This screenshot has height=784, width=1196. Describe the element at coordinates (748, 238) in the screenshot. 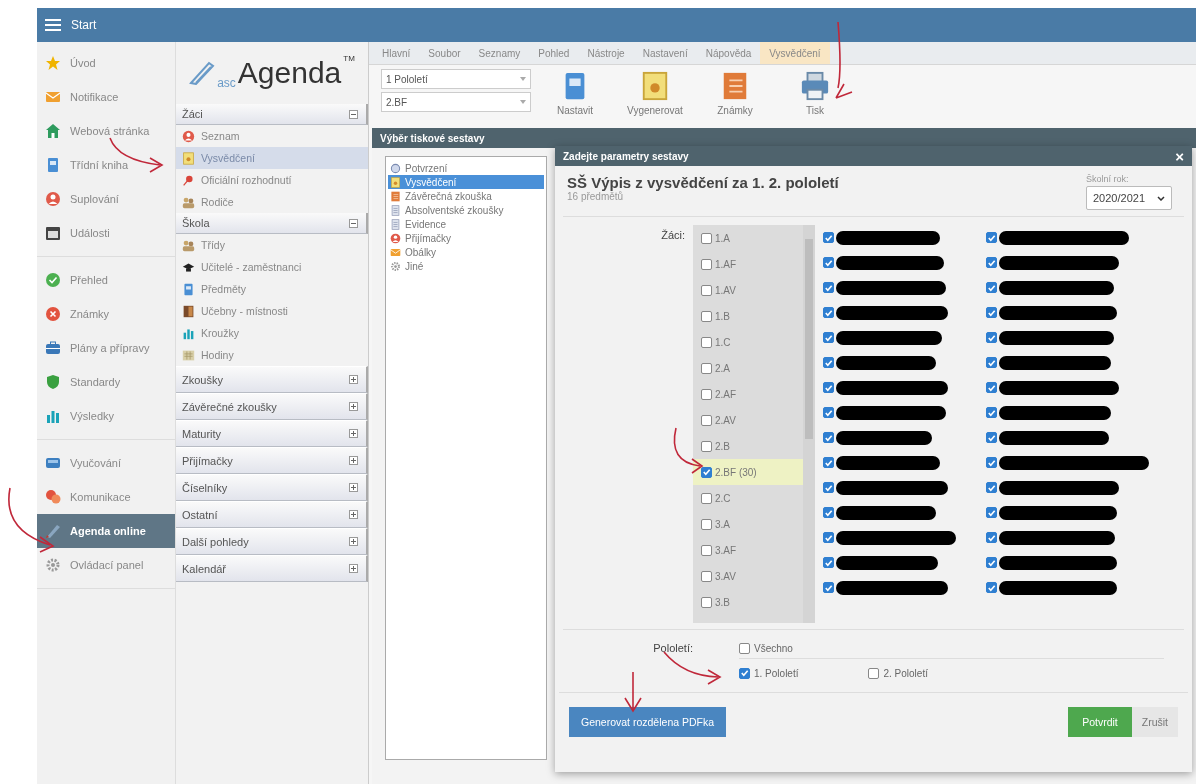

I see `class-option: 1.A` at that location.